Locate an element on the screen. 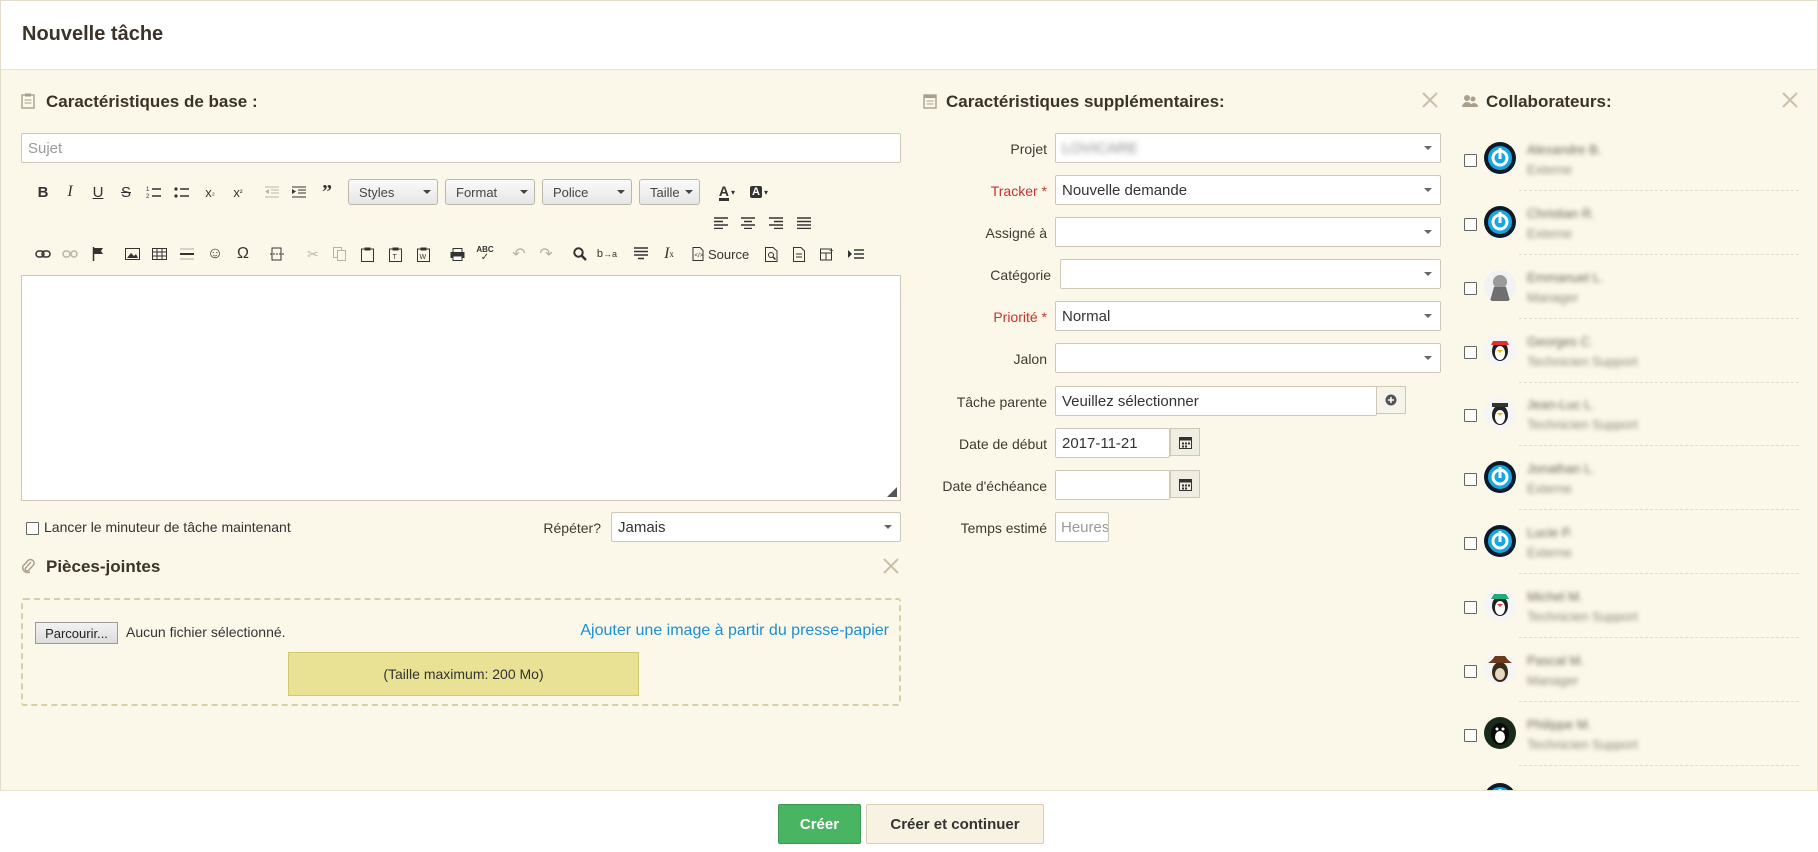 Image resolution: width=1818 pixels, height=852 pixels. resize-grip-icon is located at coordinates (892, 492).